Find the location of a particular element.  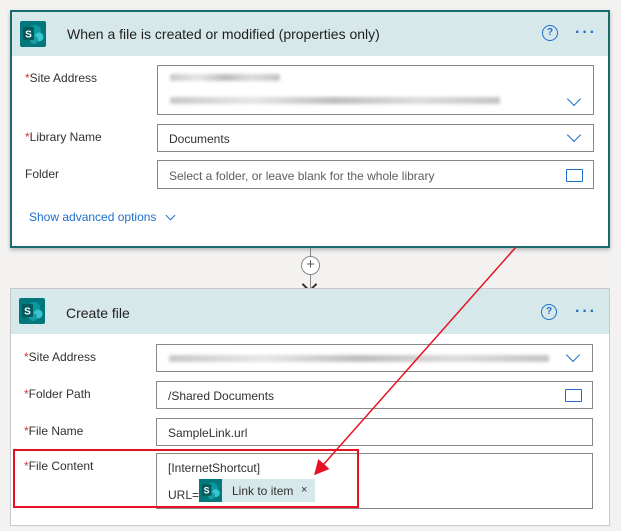

annotation-arrow is located at coordinates (415, 361).